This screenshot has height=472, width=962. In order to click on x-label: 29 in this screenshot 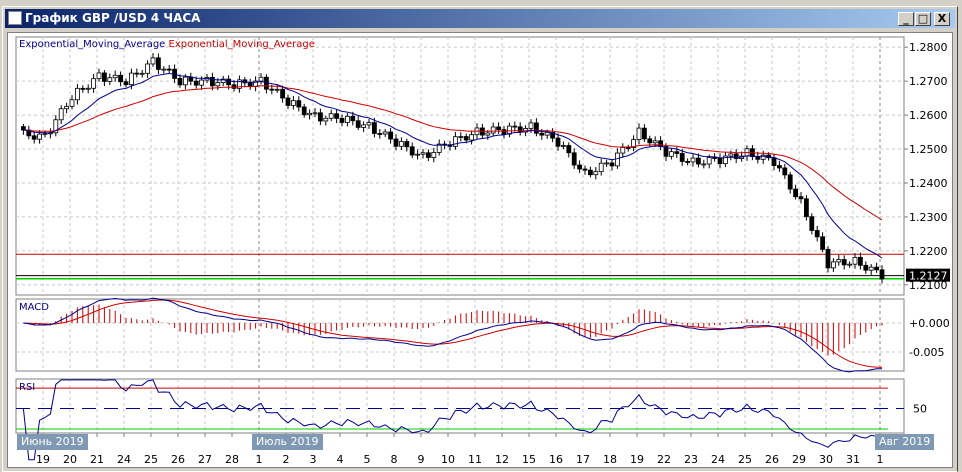, I will do `click(799, 459)`.